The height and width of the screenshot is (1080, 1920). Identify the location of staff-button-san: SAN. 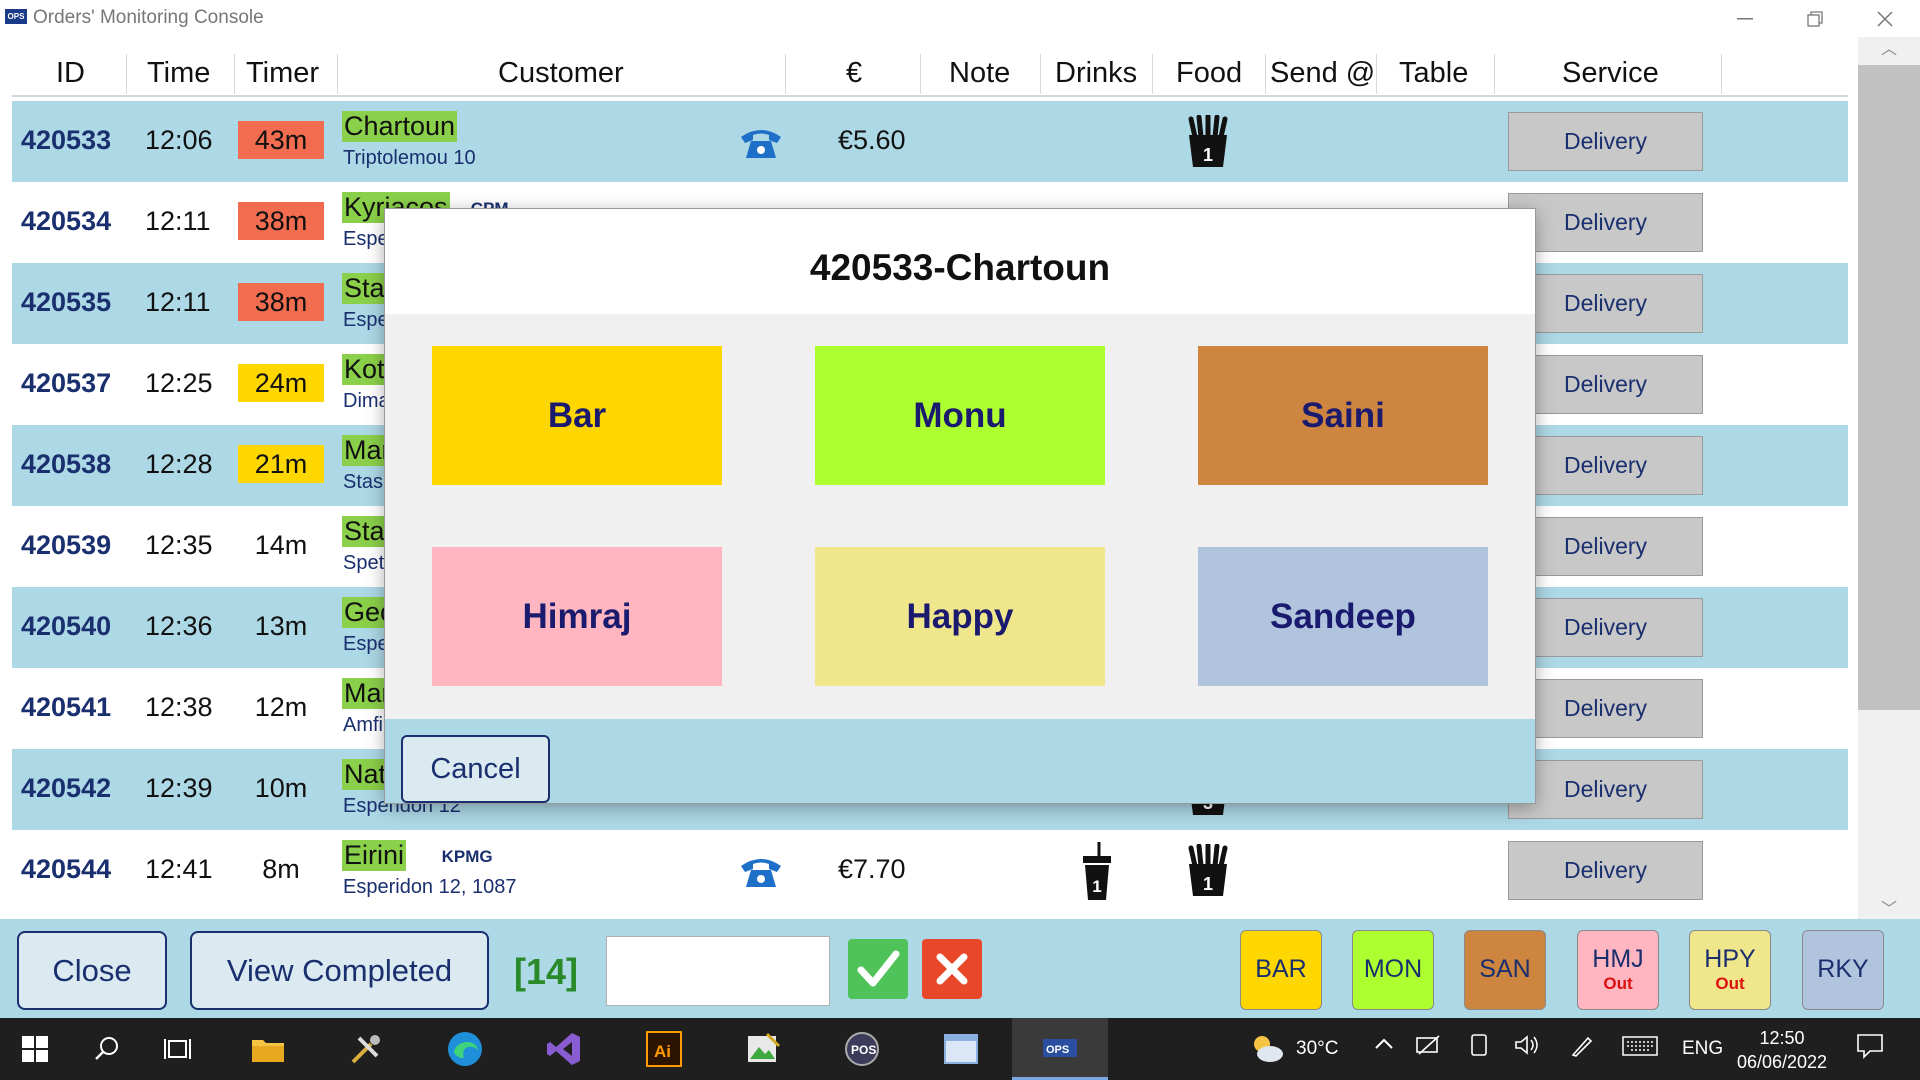
(1505, 970).